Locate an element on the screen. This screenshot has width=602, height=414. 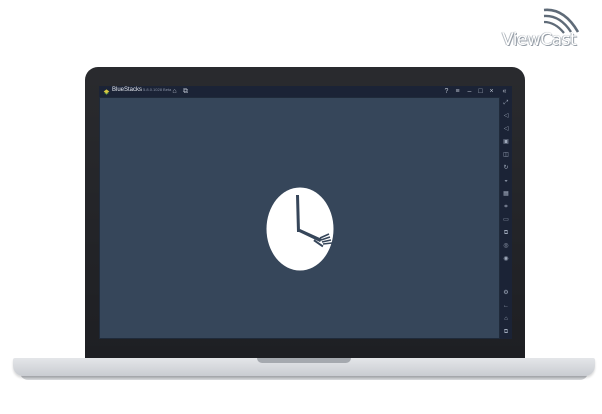
keyboard-controls-icon: ▣ is located at coordinates (506, 142).